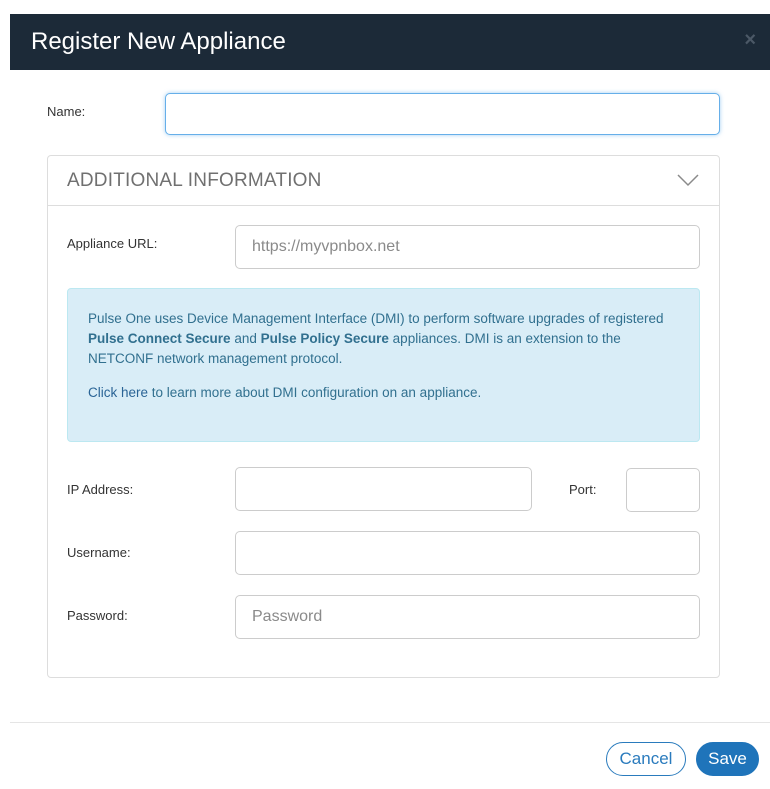 This screenshot has width=770, height=789. I want to click on chevron-down-icon, so click(688, 180).